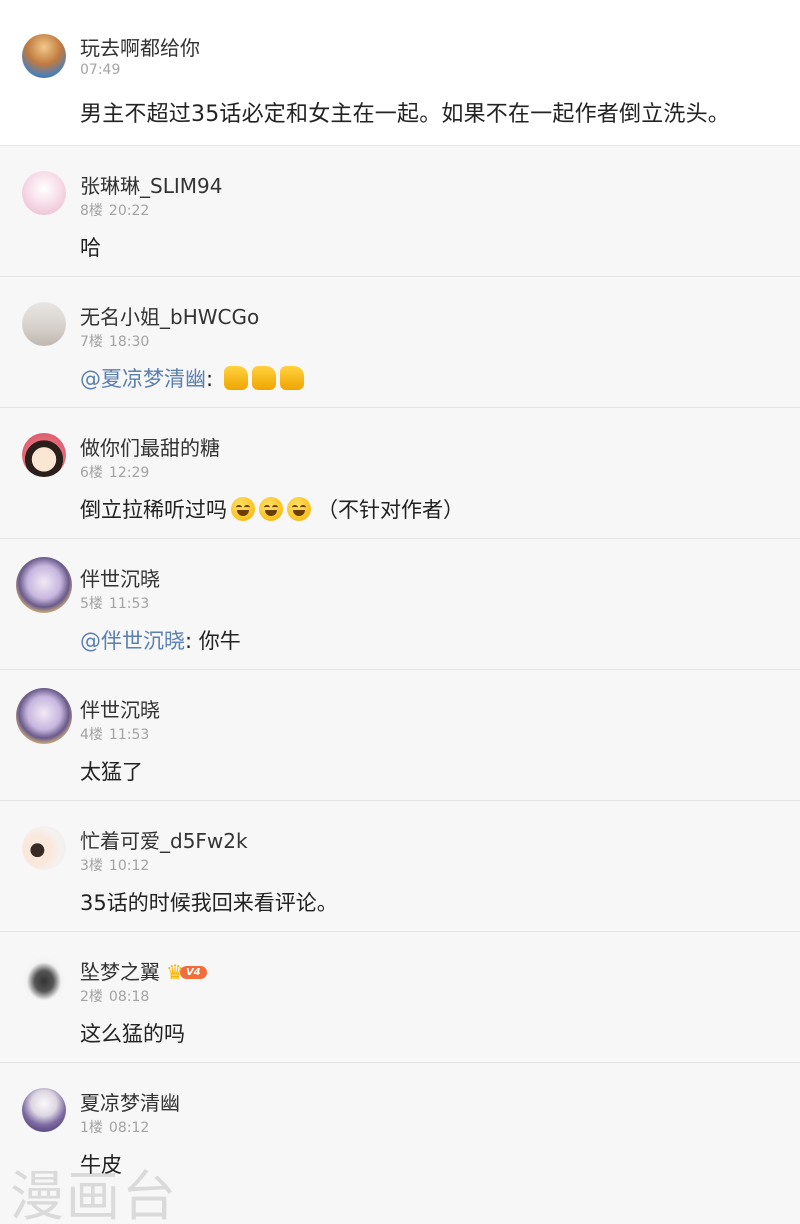 Image resolution: width=800 pixels, height=1224 pixels. What do you see at coordinates (44, 455) in the screenshot?
I see `chibi-boy-avatar` at bounding box center [44, 455].